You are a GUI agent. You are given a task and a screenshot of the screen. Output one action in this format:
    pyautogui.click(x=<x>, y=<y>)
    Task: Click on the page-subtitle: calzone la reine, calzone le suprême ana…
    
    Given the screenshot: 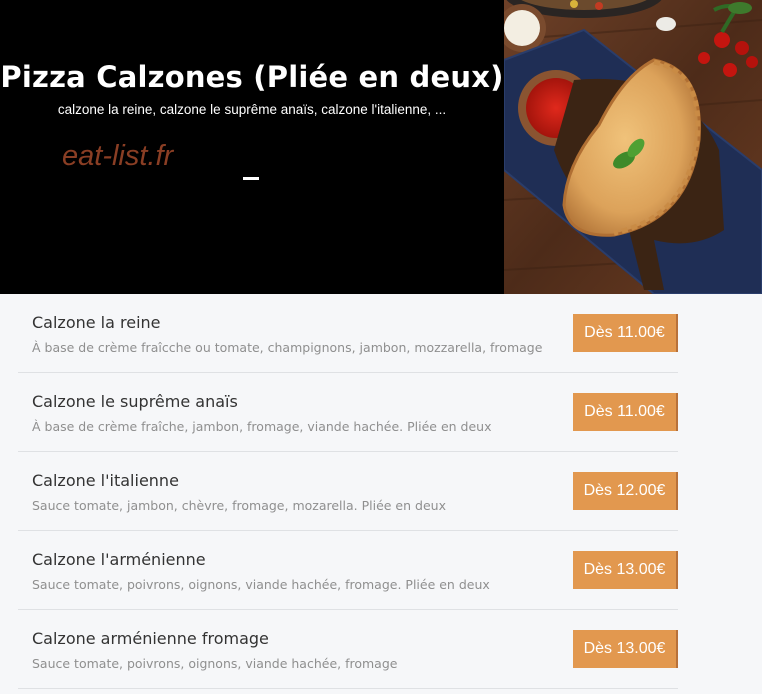 What is the action you would take?
    pyautogui.click(x=252, y=109)
    